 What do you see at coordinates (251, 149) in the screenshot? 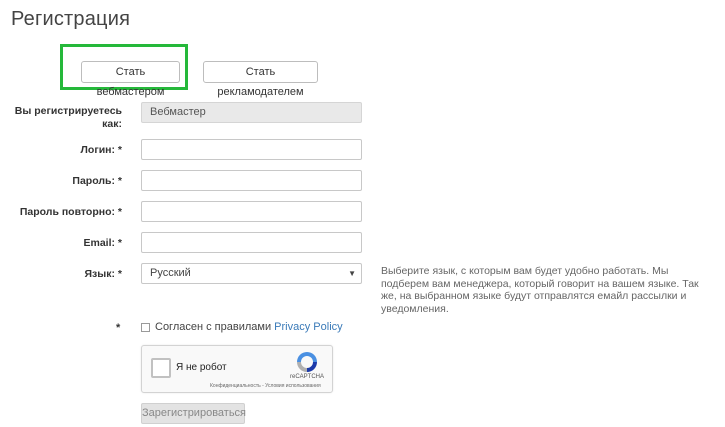
I see `login-input` at bounding box center [251, 149].